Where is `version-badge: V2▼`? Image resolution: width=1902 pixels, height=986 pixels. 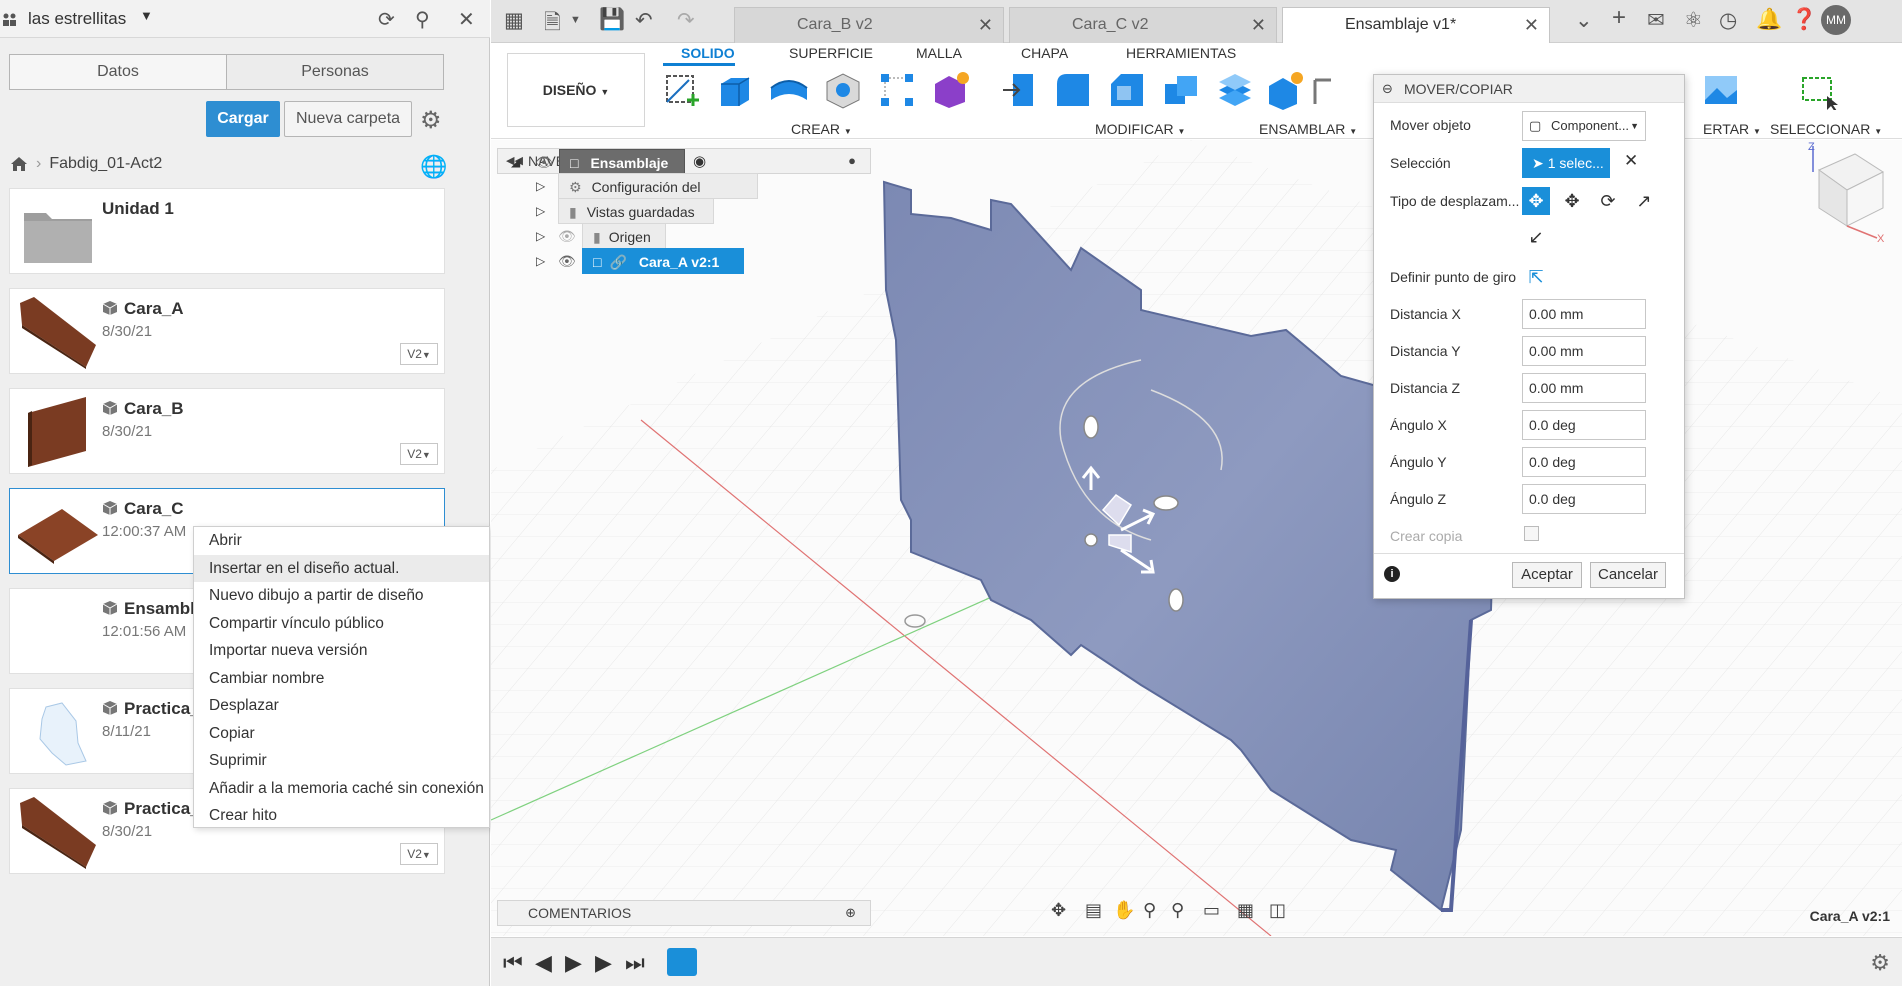
version-badge: V2▼ is located at coordinates (419, 854).